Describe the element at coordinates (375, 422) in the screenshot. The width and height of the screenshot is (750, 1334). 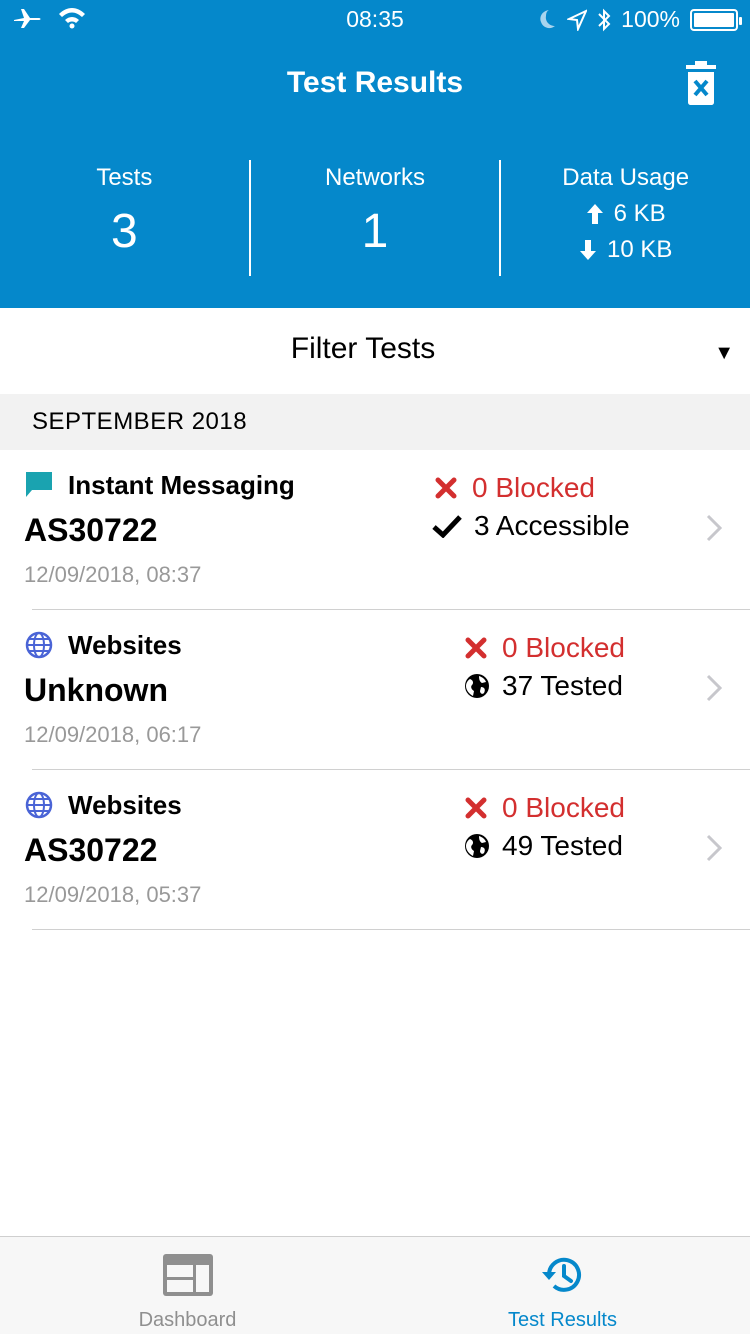
I see `section-header: SEPTEMBER 2018` at that location.